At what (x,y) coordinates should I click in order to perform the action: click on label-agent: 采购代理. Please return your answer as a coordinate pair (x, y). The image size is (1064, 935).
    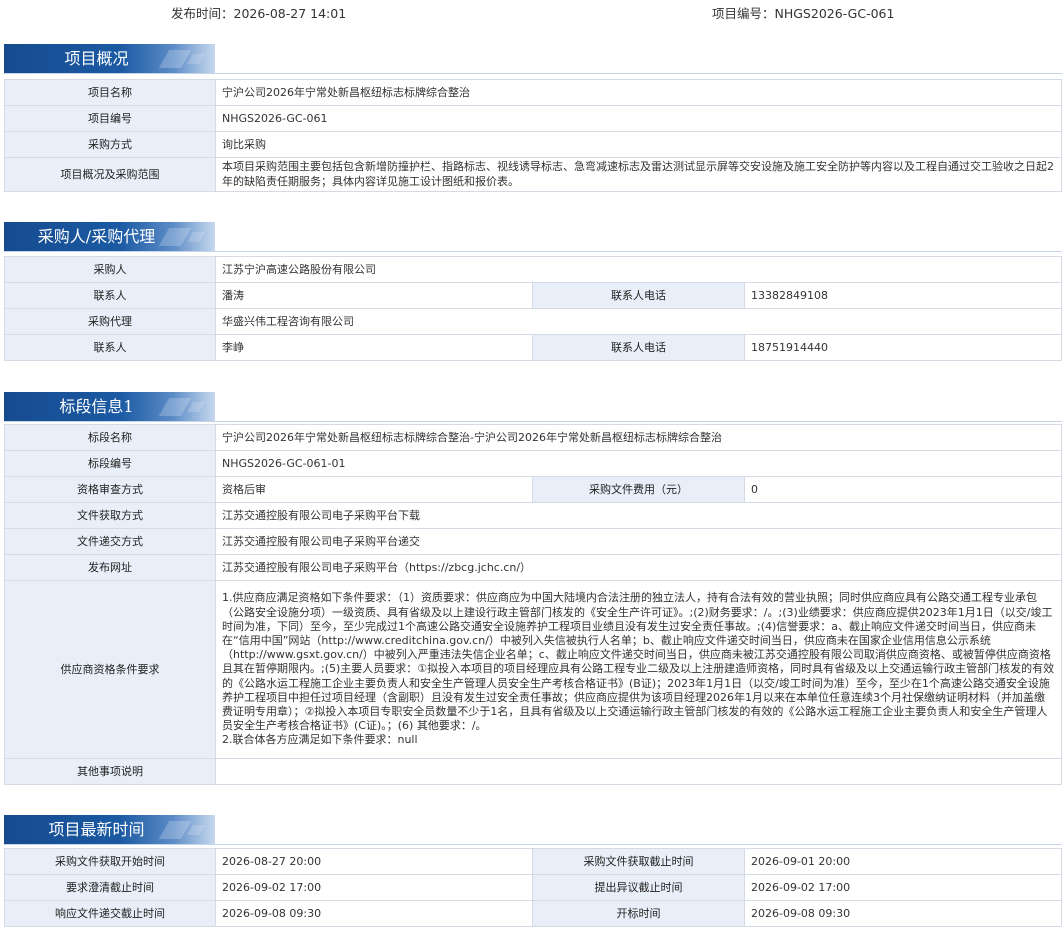
    Looking at the image, I should click on (110, 321).